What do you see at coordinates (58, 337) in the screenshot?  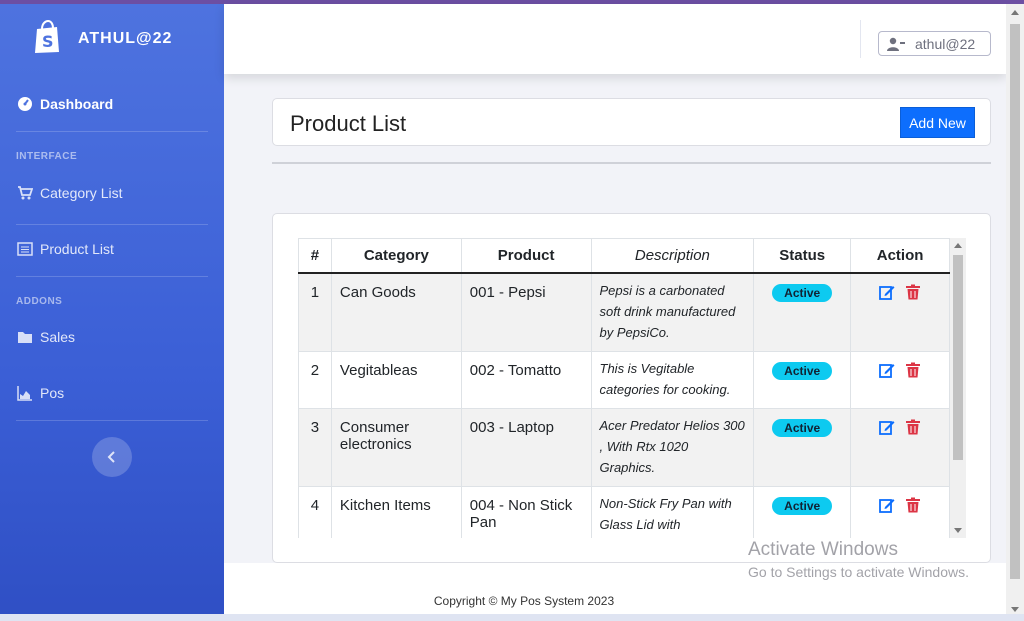 I see `sidebar-item-label: Sales` at bounding box center [58, 337].